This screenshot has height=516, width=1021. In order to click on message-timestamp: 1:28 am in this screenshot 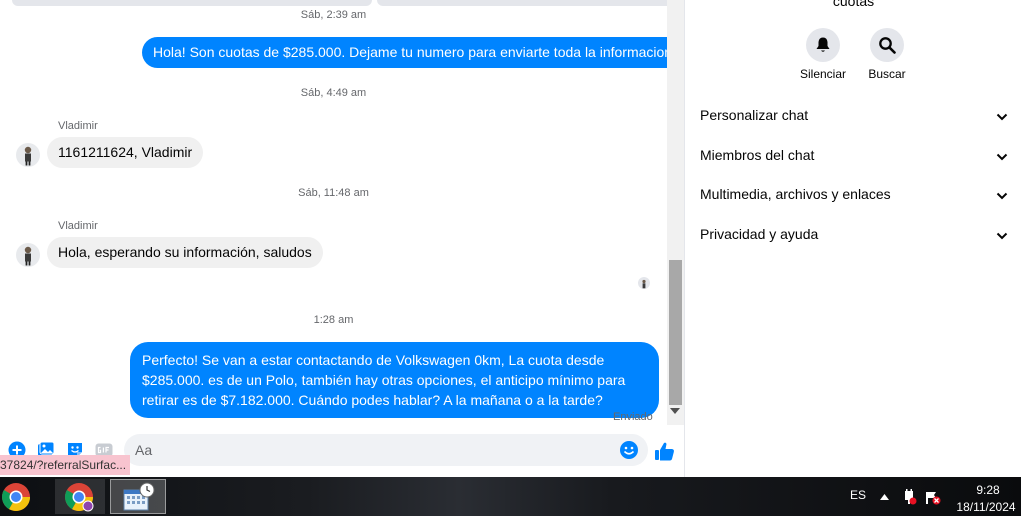, I will do `click(333, 320)`.